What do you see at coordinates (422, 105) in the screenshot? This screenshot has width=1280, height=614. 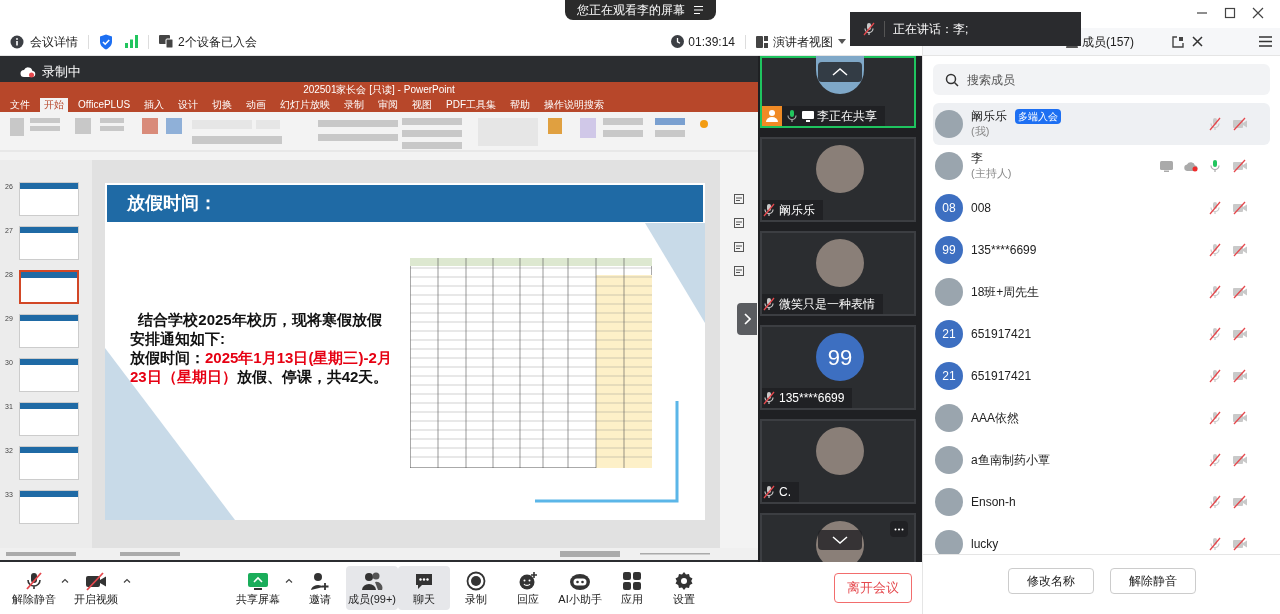 I see `ribbon-tab: 视图` at bounding box center [422, 105].